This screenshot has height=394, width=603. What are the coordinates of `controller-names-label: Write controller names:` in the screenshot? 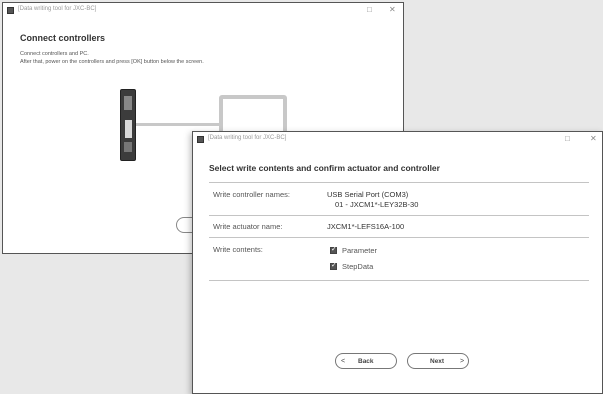 It's located at (251, 194).